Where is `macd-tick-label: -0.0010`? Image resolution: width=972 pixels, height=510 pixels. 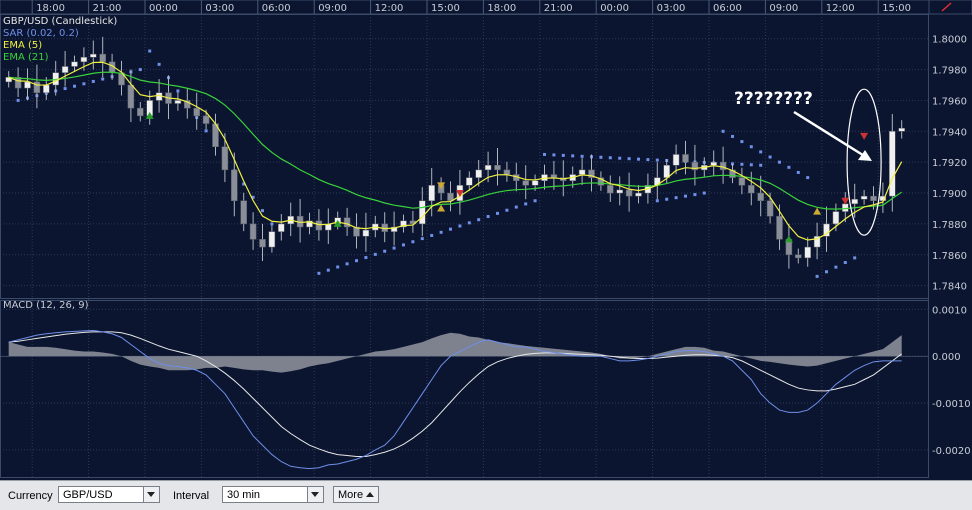
macd-tick-label: -0.0010 is located at coordinates (951, 404).